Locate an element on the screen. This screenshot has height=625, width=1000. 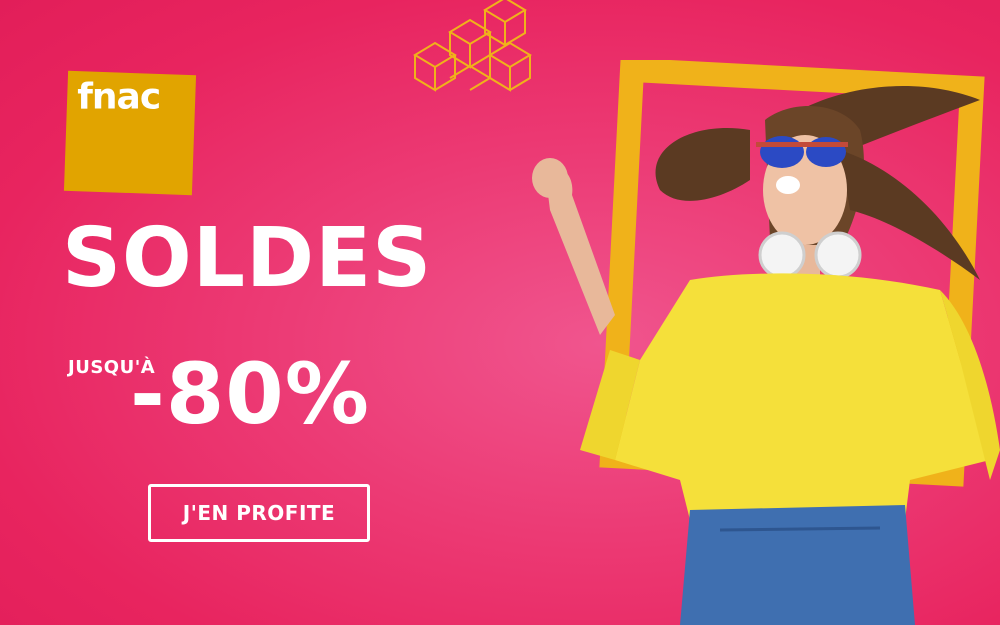
cta-button: J'EN PROFITE is located at coordinates (259, 513).